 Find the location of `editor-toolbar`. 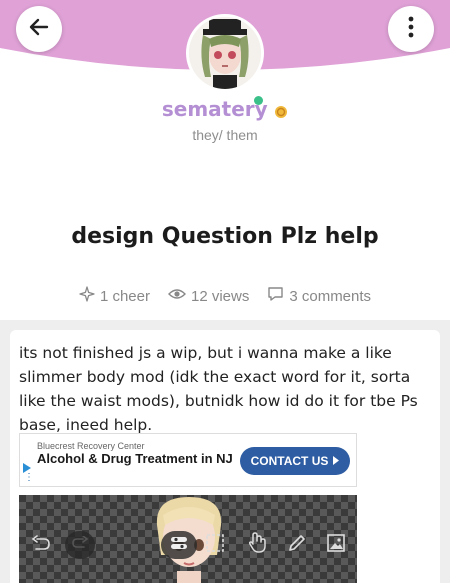

editor-toolbar is located at coordinates (188, 546).